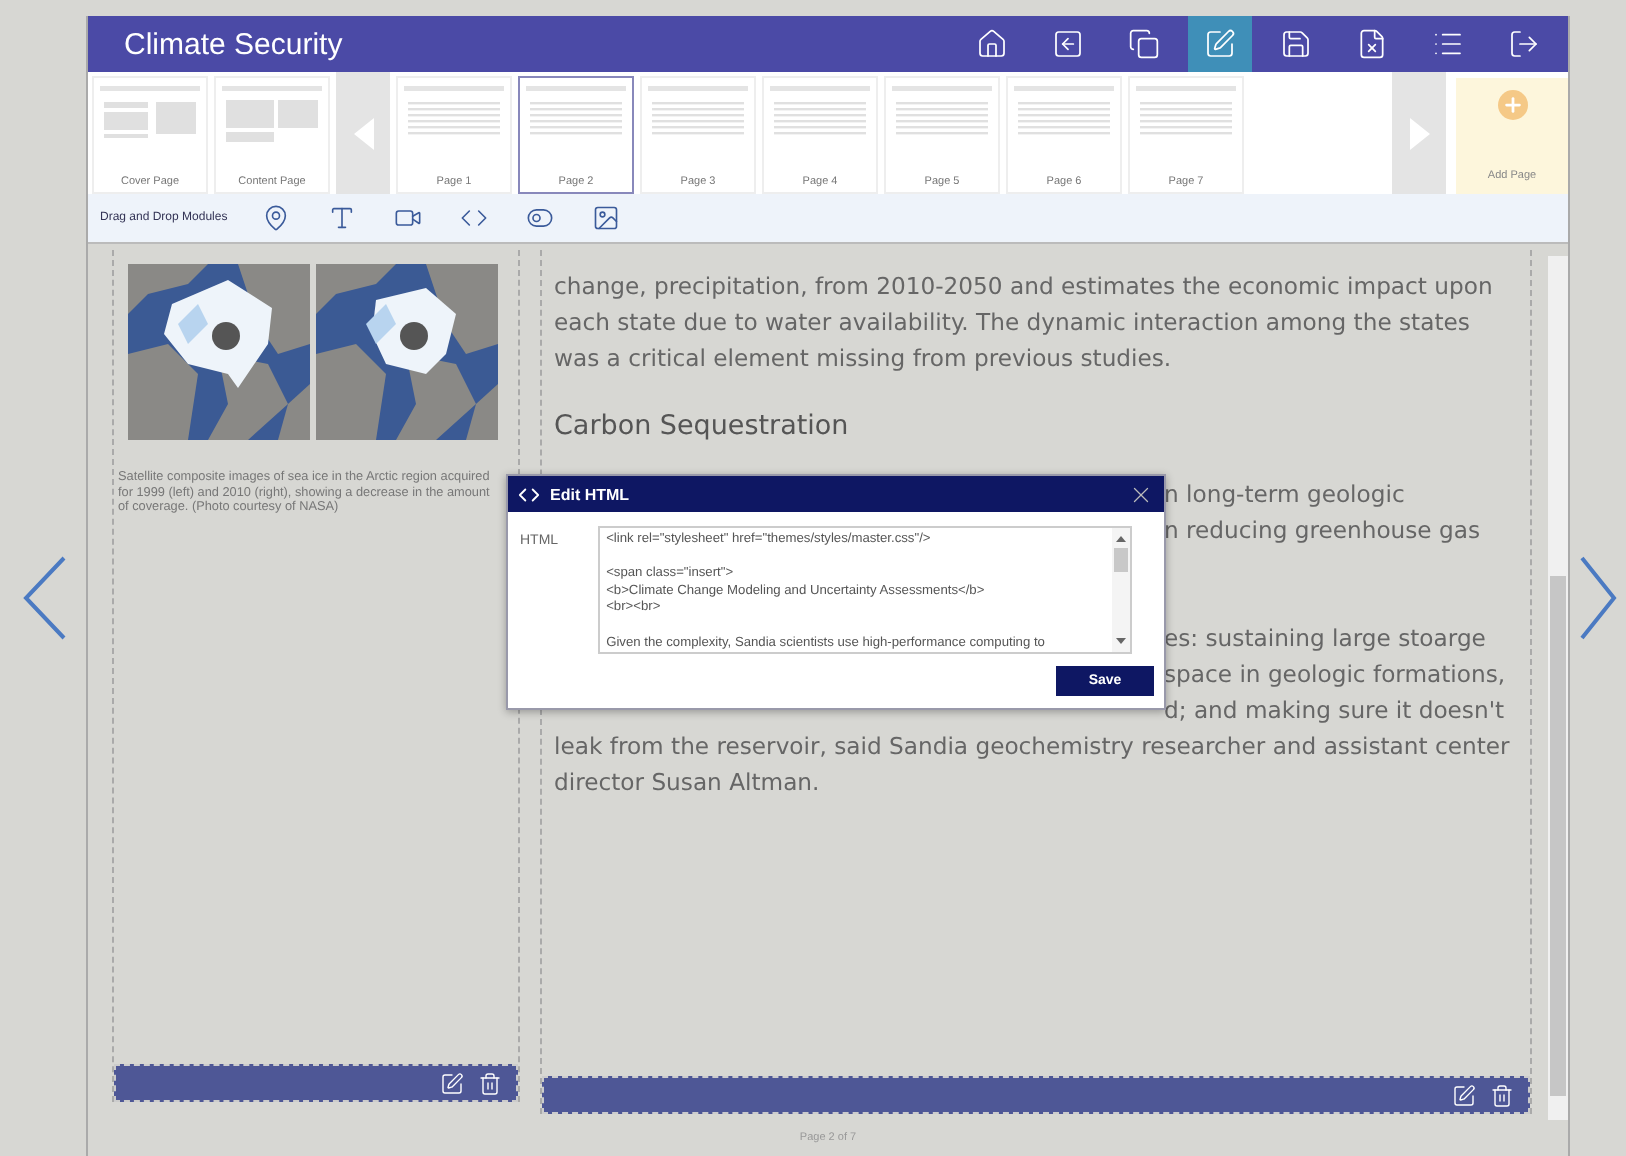  I want to click on copy-icon, so click(1144, 44).